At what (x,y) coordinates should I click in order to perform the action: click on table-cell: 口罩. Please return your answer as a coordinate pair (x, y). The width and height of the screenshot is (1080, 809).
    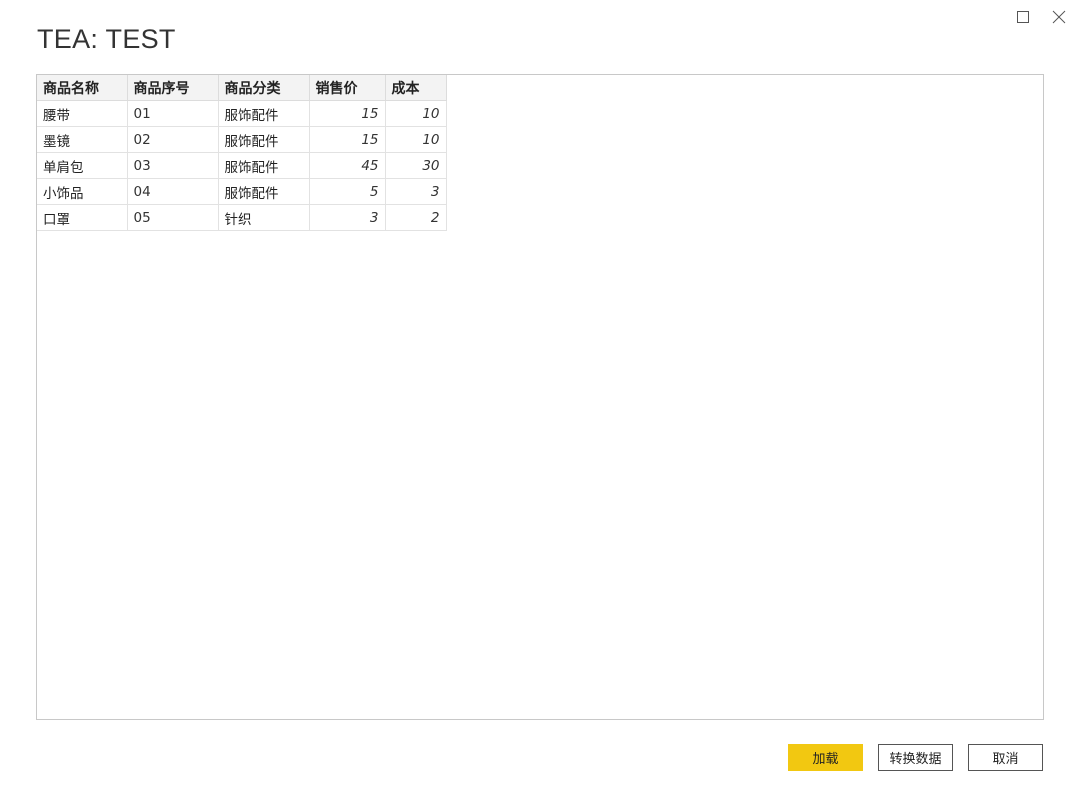
    Looking at the image, I should click on (82, 217).